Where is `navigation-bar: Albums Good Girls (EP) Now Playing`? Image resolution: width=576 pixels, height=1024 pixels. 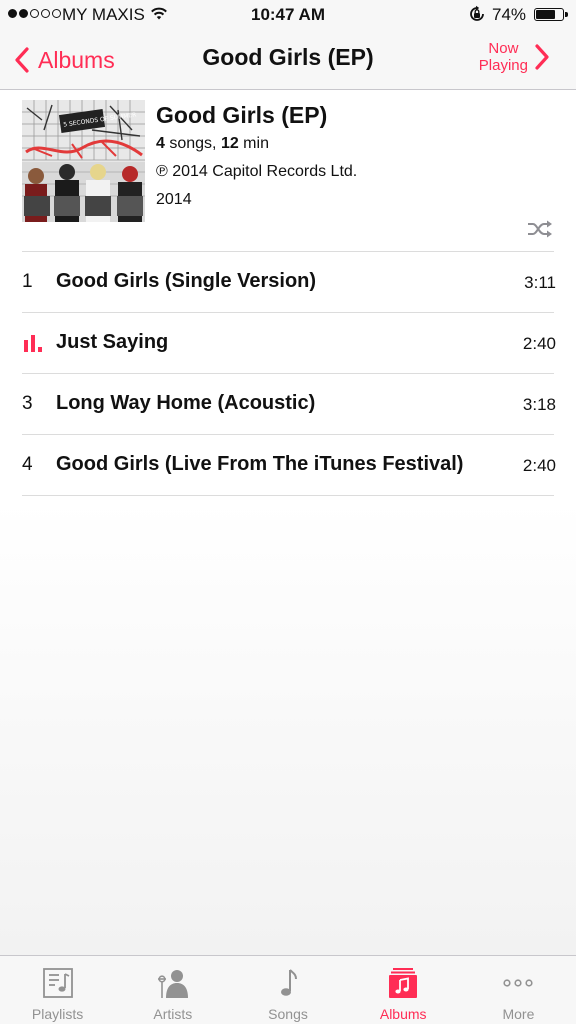 navigation-bar: Albums Good Girls (EP) Now Playing is located at coordinates (288, 60).